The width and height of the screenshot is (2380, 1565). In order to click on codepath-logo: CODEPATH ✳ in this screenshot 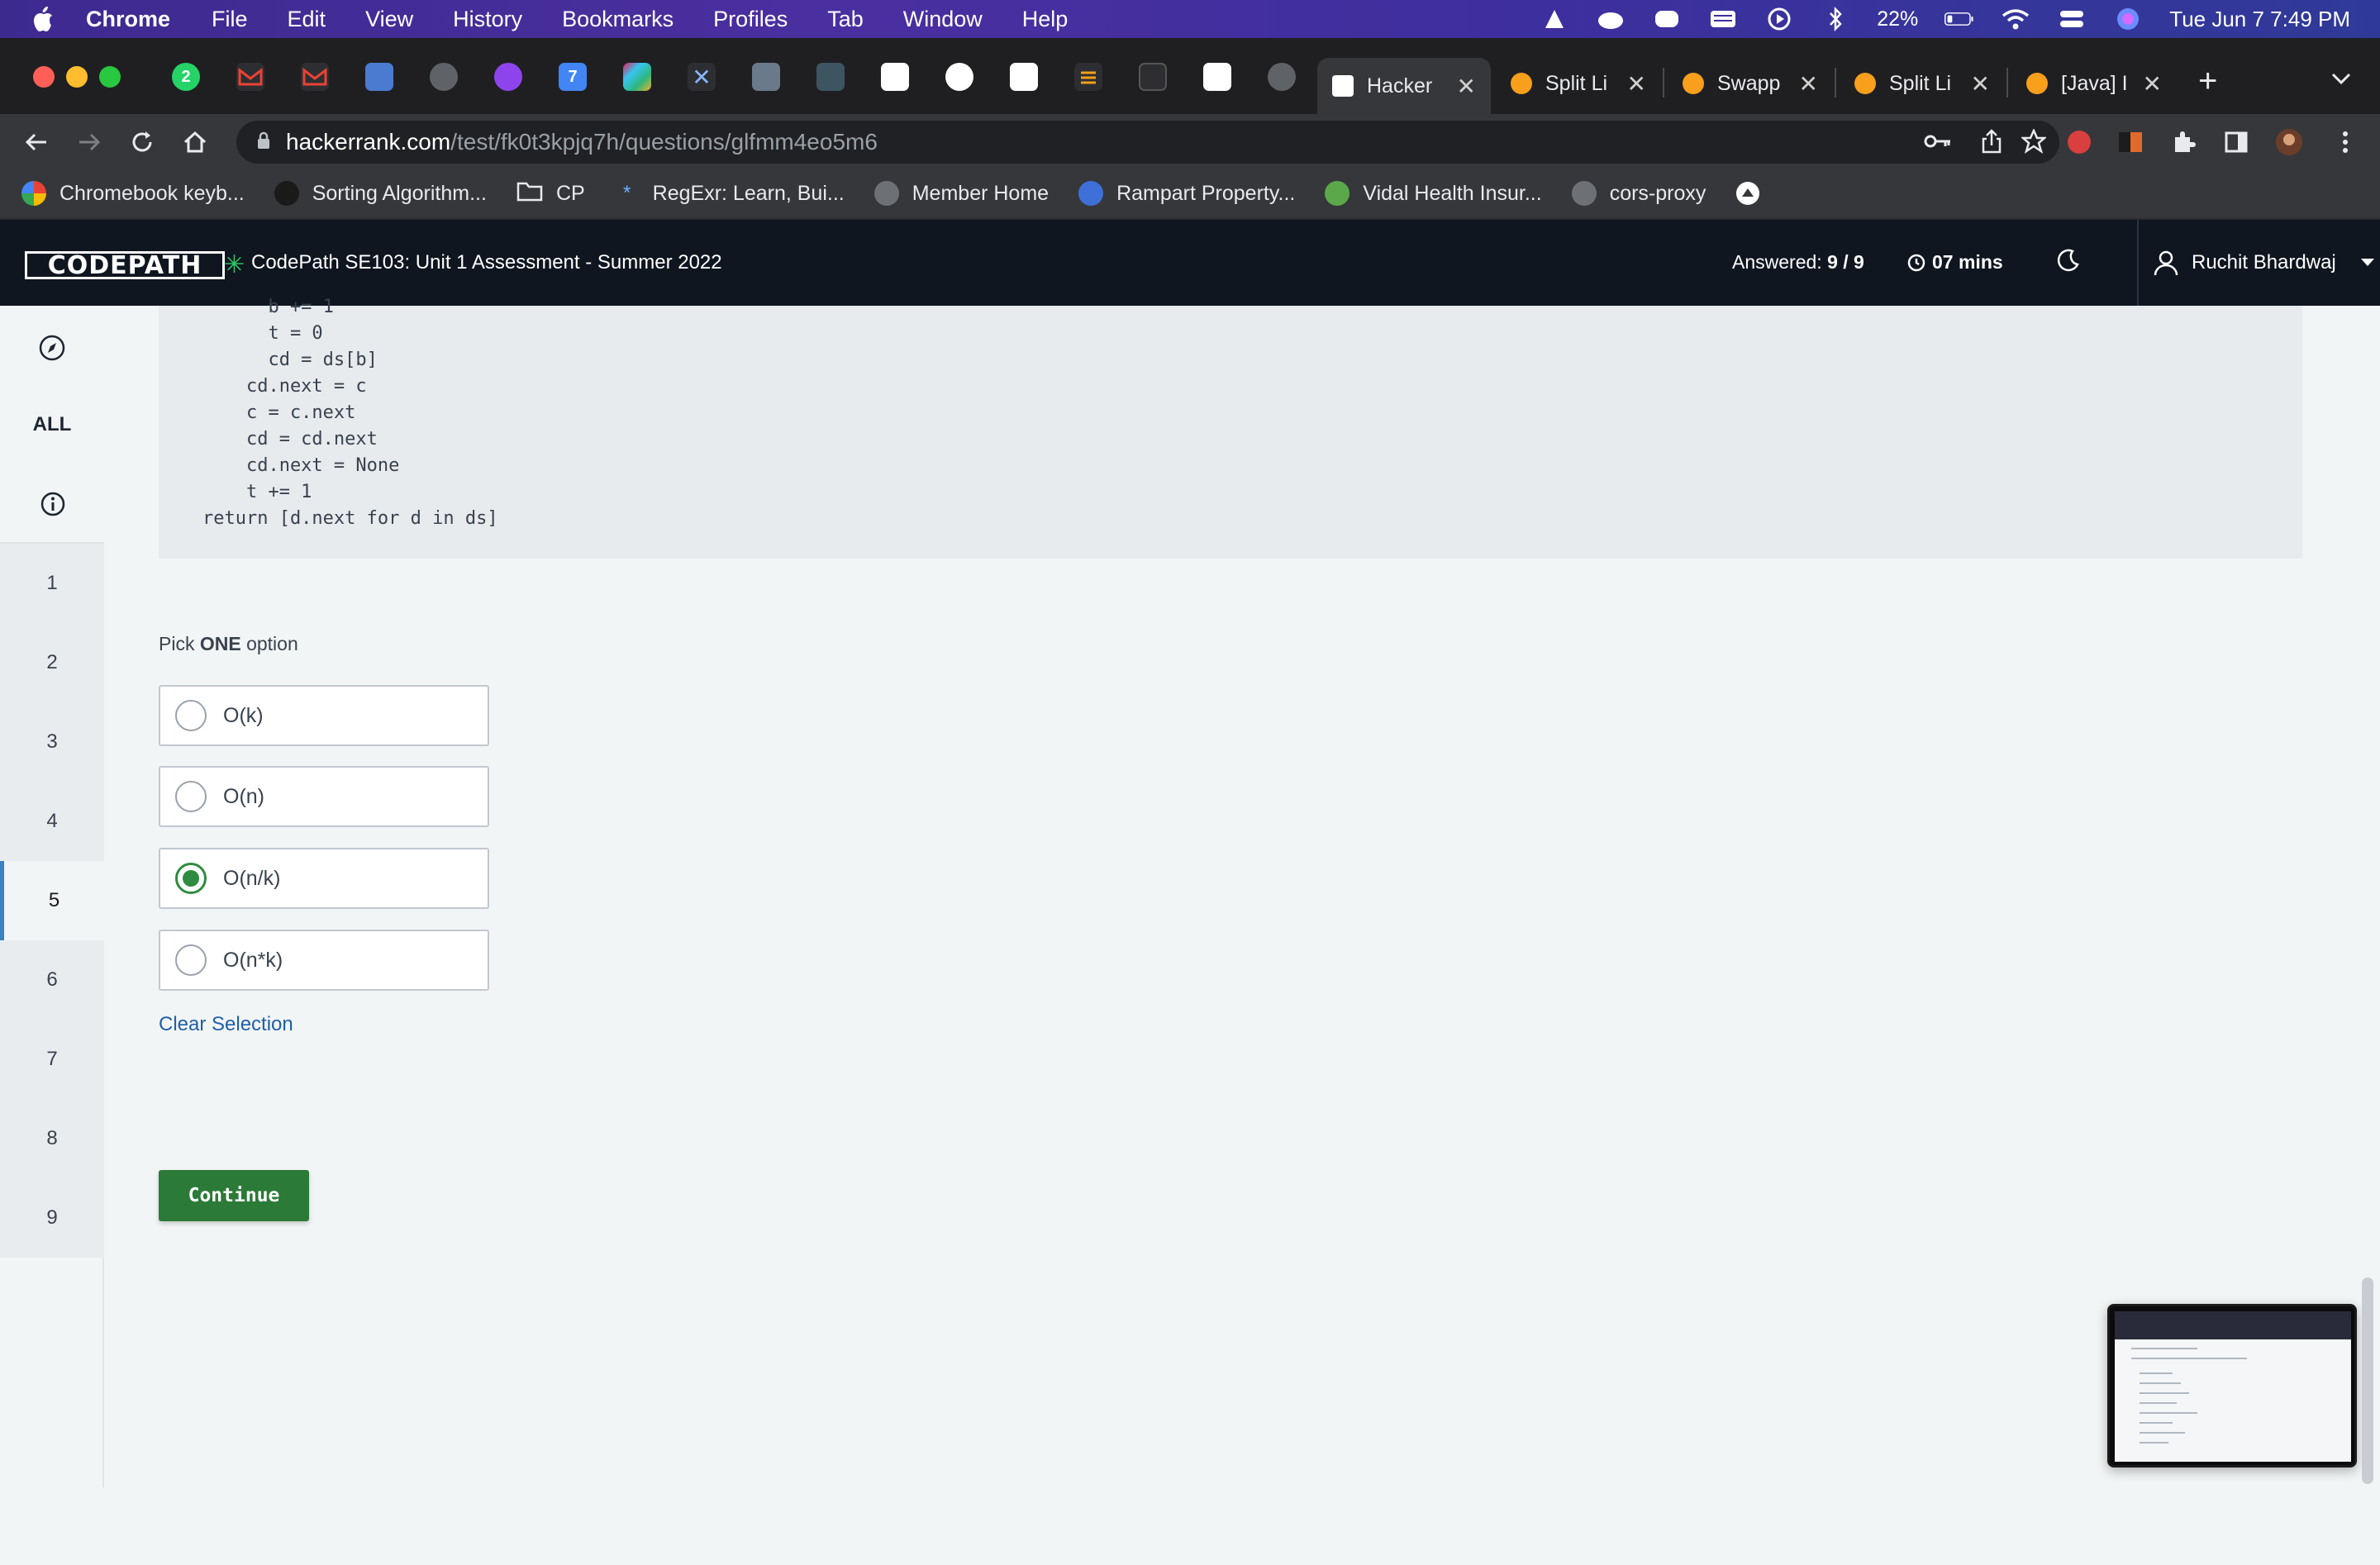, I will do `click(135, 265)`.